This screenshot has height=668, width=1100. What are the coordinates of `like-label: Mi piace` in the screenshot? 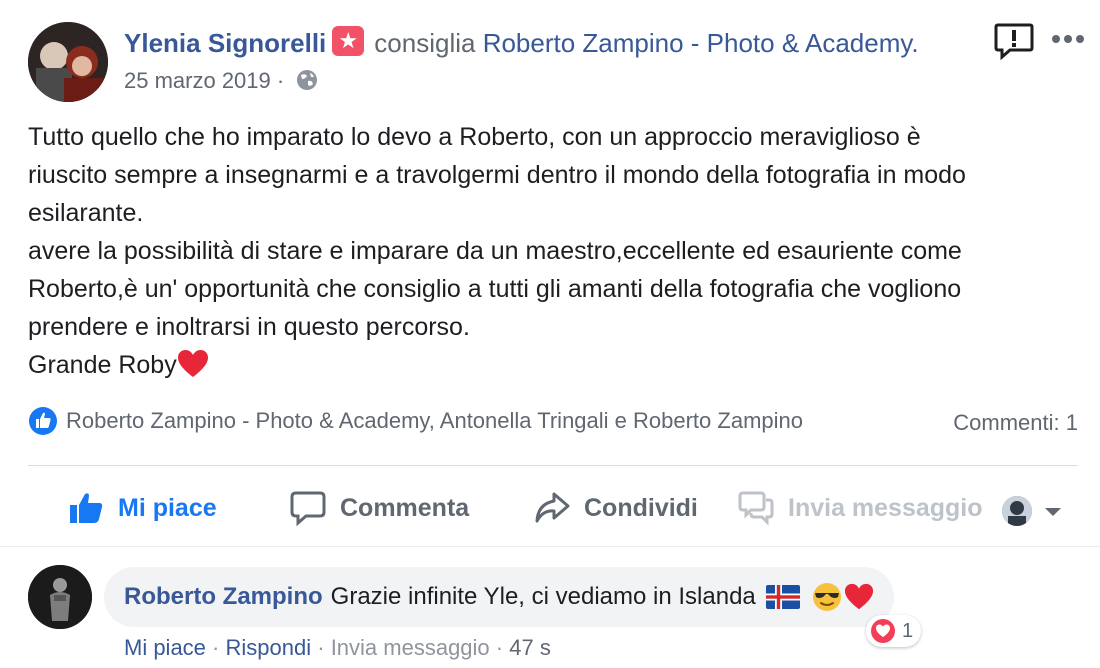 It's located at (167, 507).